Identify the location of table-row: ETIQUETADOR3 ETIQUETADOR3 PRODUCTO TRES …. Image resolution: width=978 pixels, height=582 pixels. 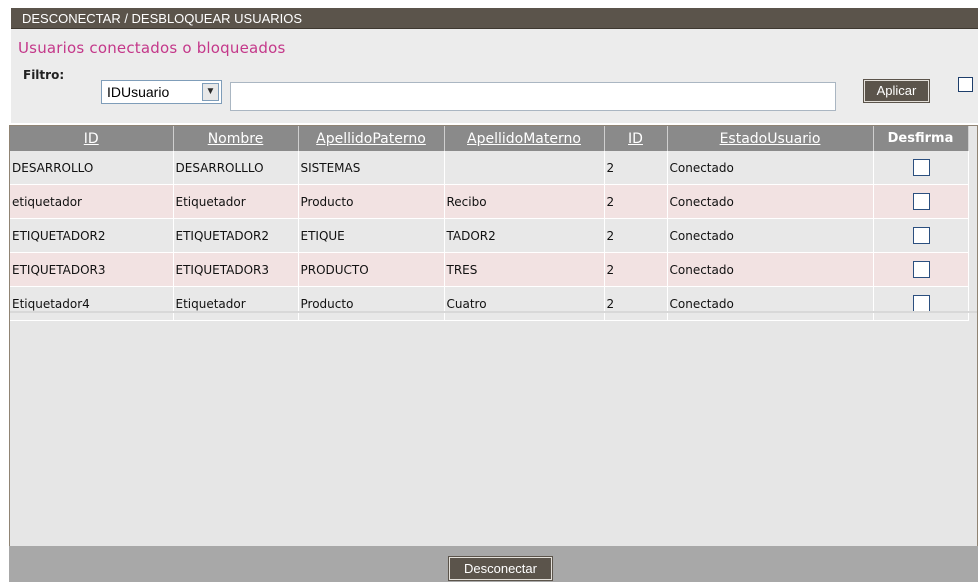
(489, 269).